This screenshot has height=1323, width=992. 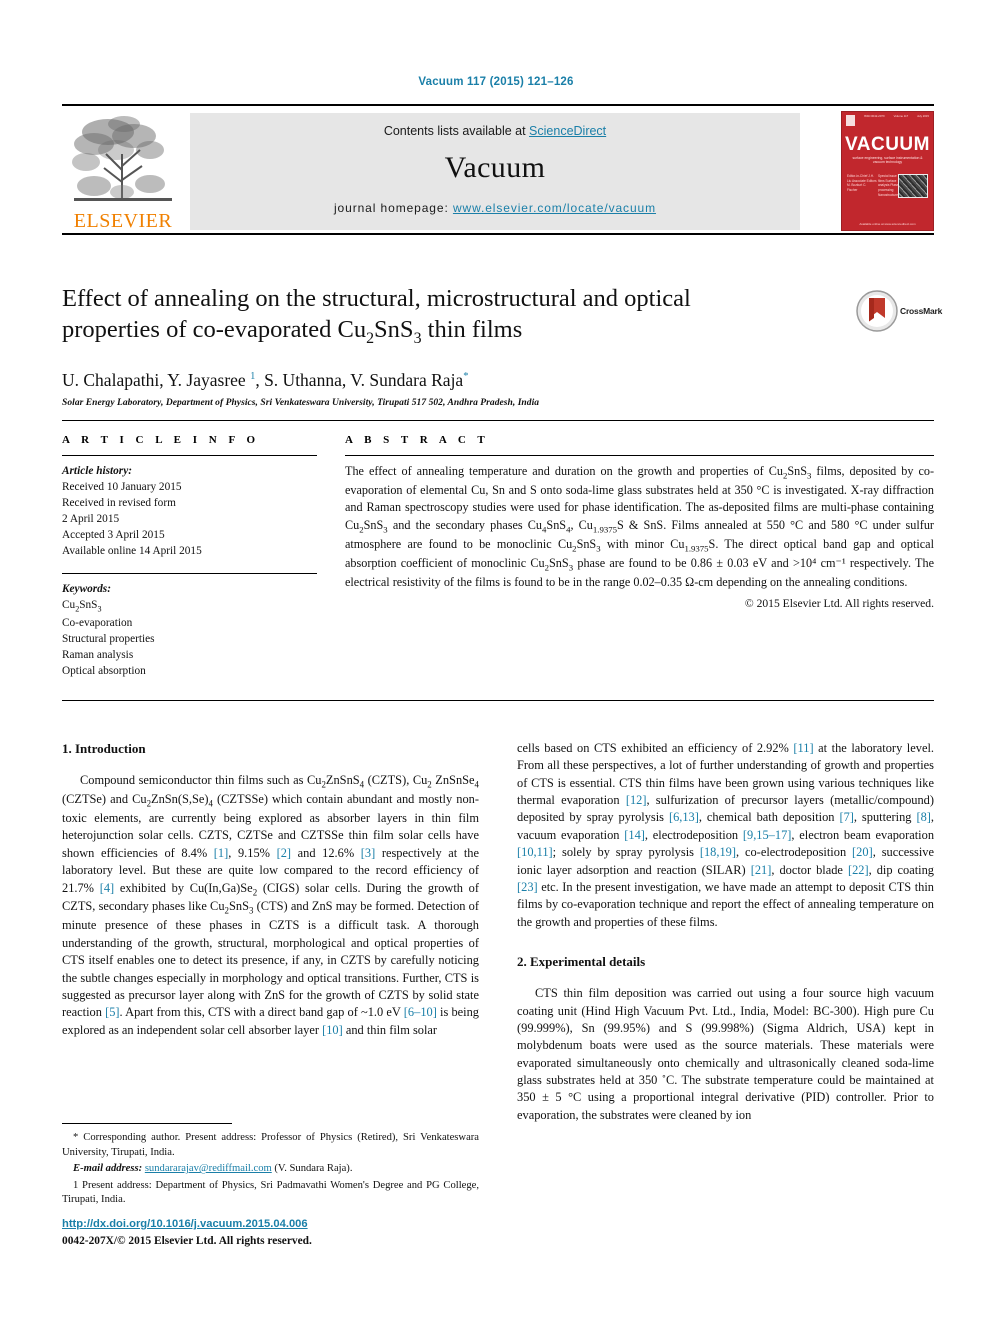 I want to click on history-item-3: Accepted 3 April 2015, so click(x=113, y=535).